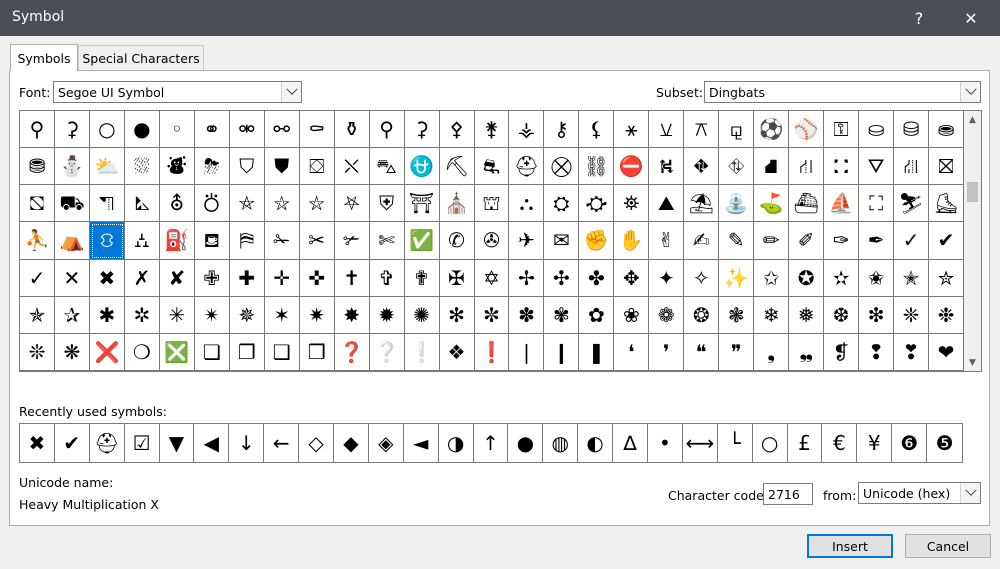  What do you see at coordinates (37, 352) in the screenshot?
I see `symbol-cell: ❊` at bounding box center [37, 352].